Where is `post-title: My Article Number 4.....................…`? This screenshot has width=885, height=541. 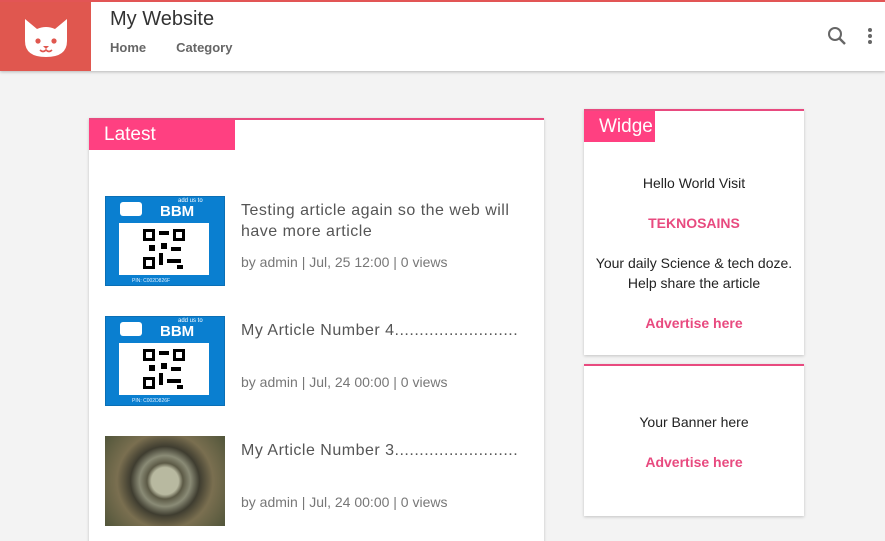 post-title: My Article Number 4.....................… is located at coordinates (381, 330).